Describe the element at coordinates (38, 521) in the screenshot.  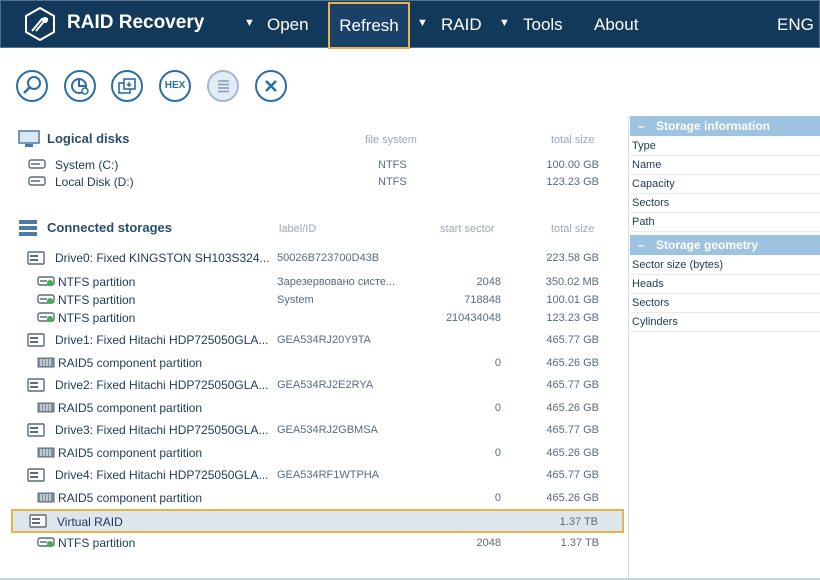
I see `virtual-raid-icon` at that location.